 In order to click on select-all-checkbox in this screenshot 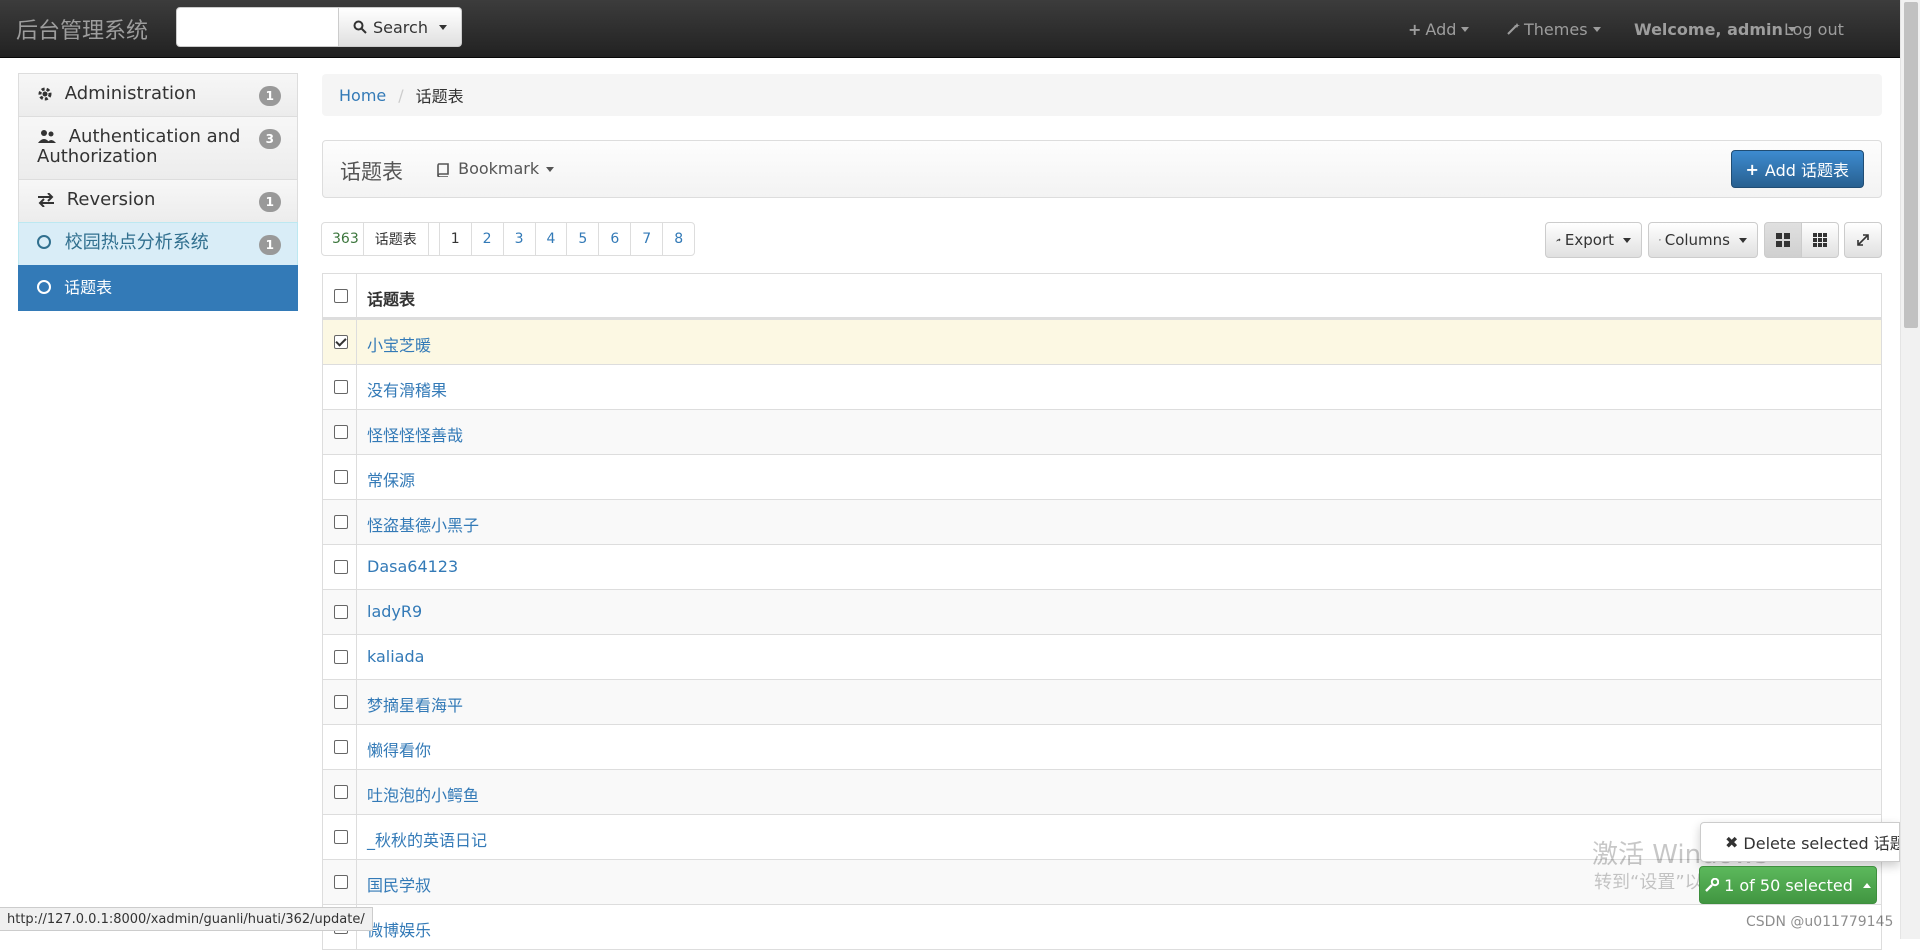, I will do `click(341, 296)`.